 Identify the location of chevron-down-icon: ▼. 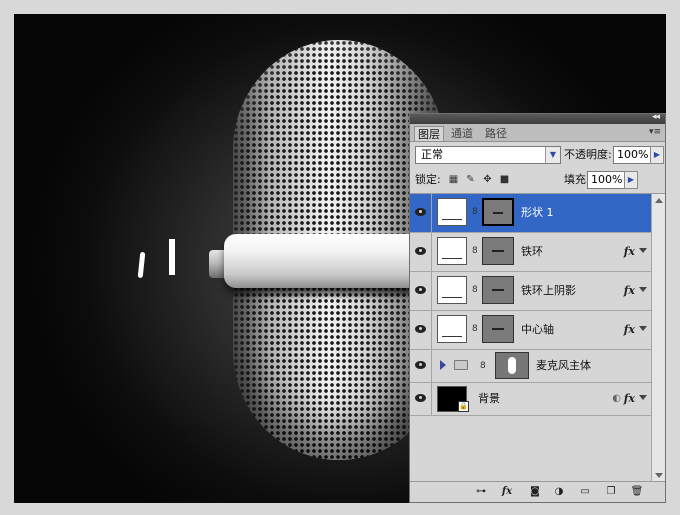
(552, 155).